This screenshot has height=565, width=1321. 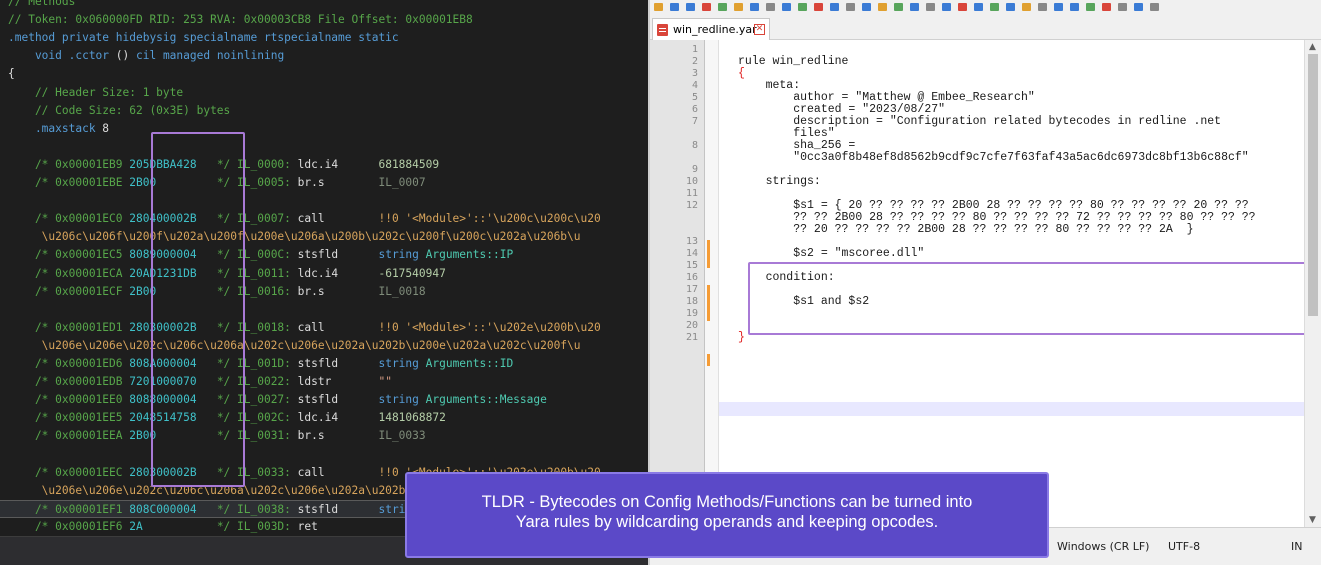 What do you see at coordinates (324, 5) in the screenshot?
I see `il-line: // Methods` at bounding box center [324, 5].